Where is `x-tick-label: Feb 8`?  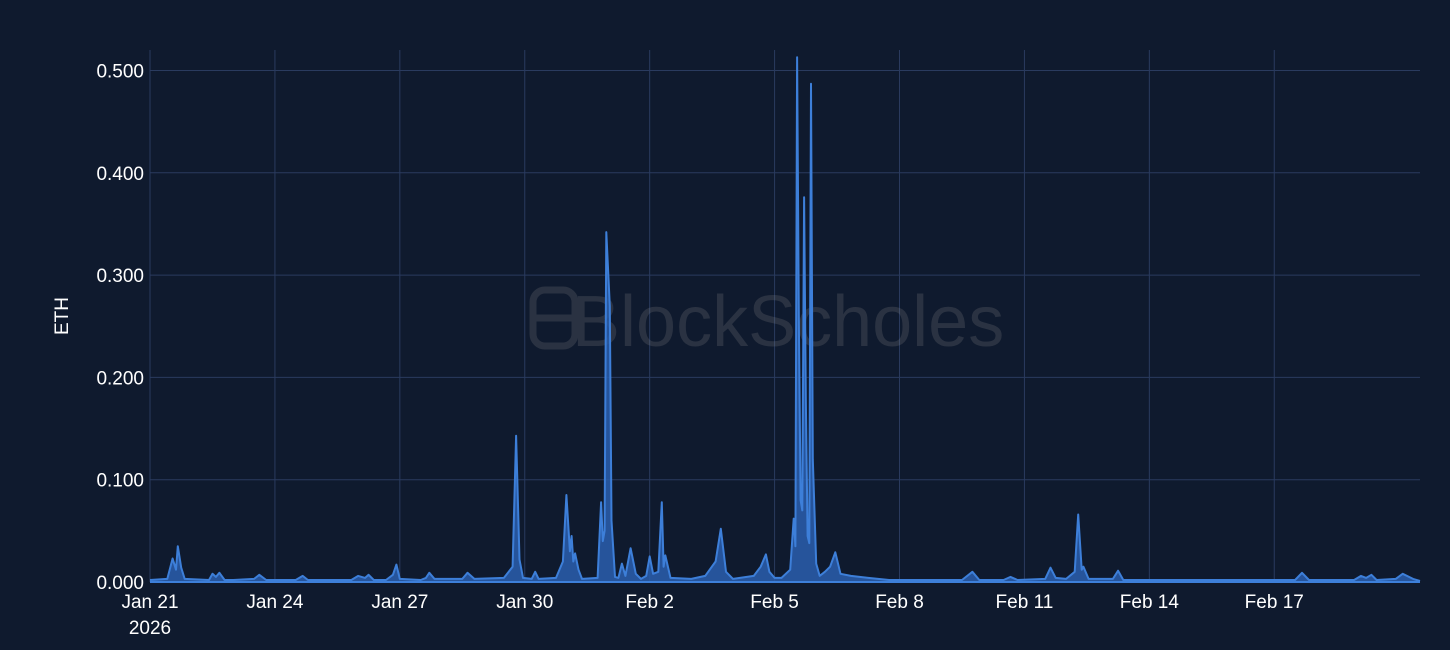
x-tick-label: Feb 8 is located at coordinates (899, 602).